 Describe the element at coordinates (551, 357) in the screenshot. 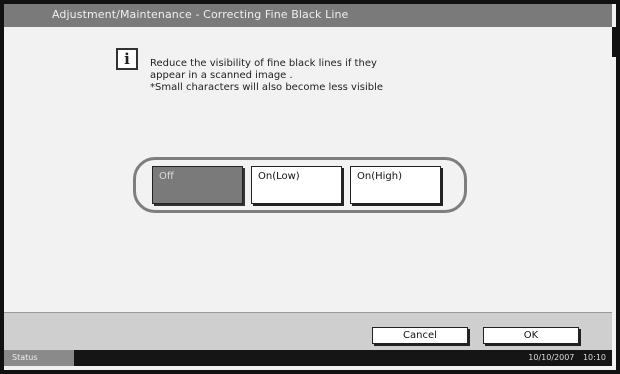

I see `status-date: 10/10/2007` at that location.